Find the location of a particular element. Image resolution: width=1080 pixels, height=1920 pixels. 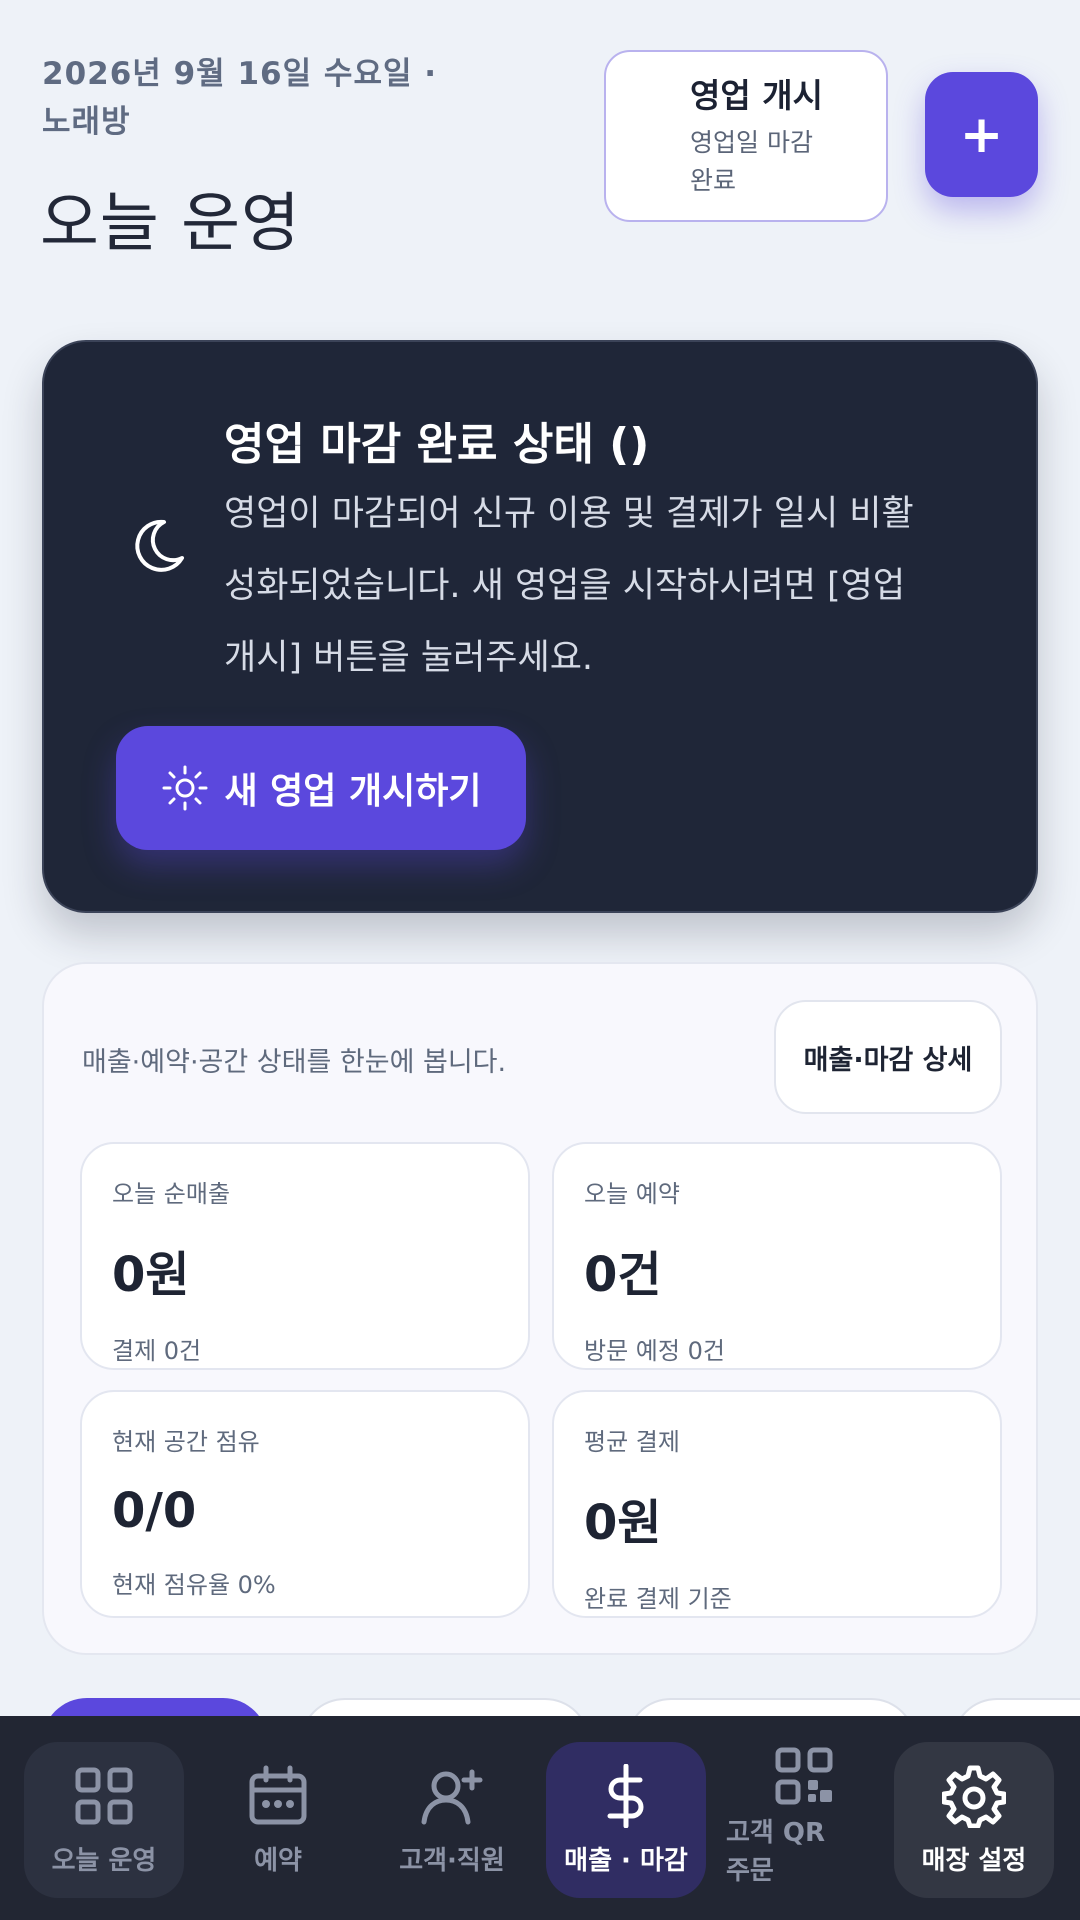

open-card-status: 영업일 마감 완료 is located at coordinates (751, 161).